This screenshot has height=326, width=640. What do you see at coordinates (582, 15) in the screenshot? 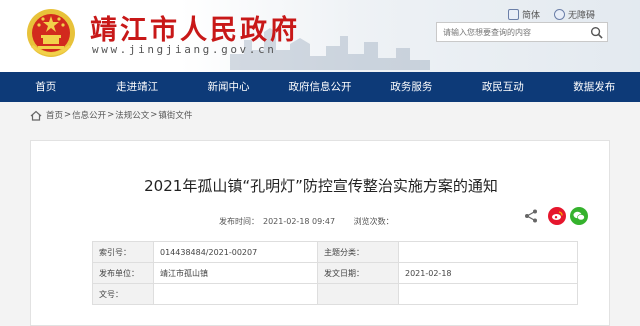
I see `accessibility-label: 无障碍` at bounding box center [582, 15].